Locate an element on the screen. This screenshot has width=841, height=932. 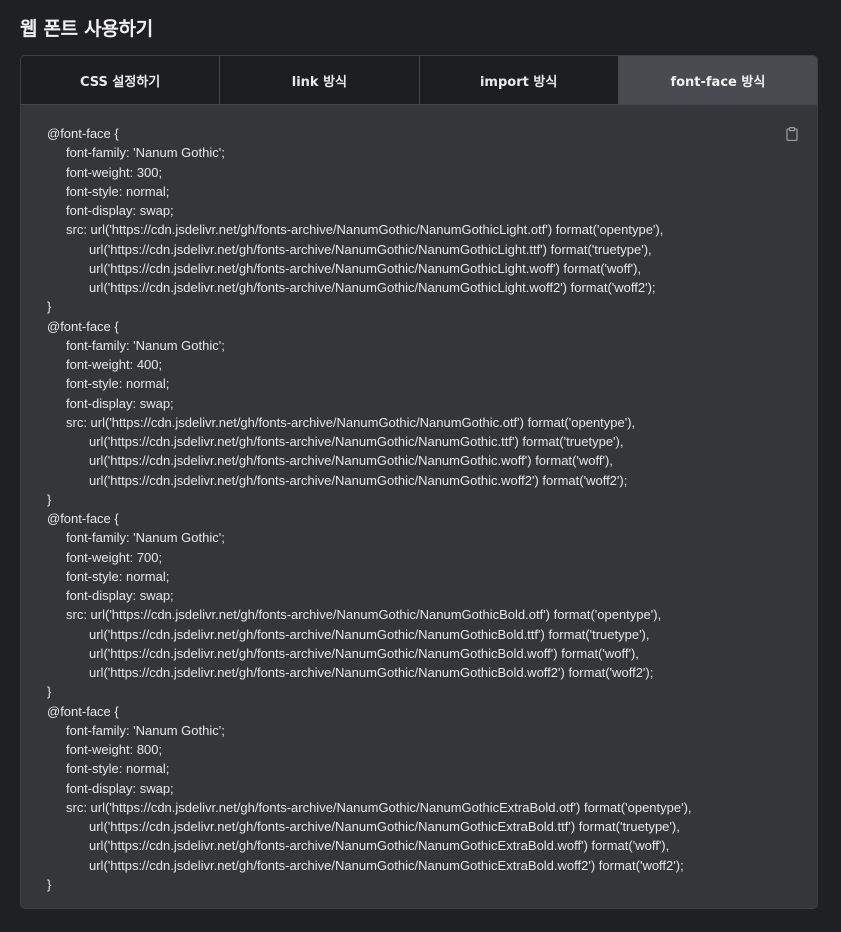
tab-font-face-method: font-face 방식 is located at coordinates (717, 80).